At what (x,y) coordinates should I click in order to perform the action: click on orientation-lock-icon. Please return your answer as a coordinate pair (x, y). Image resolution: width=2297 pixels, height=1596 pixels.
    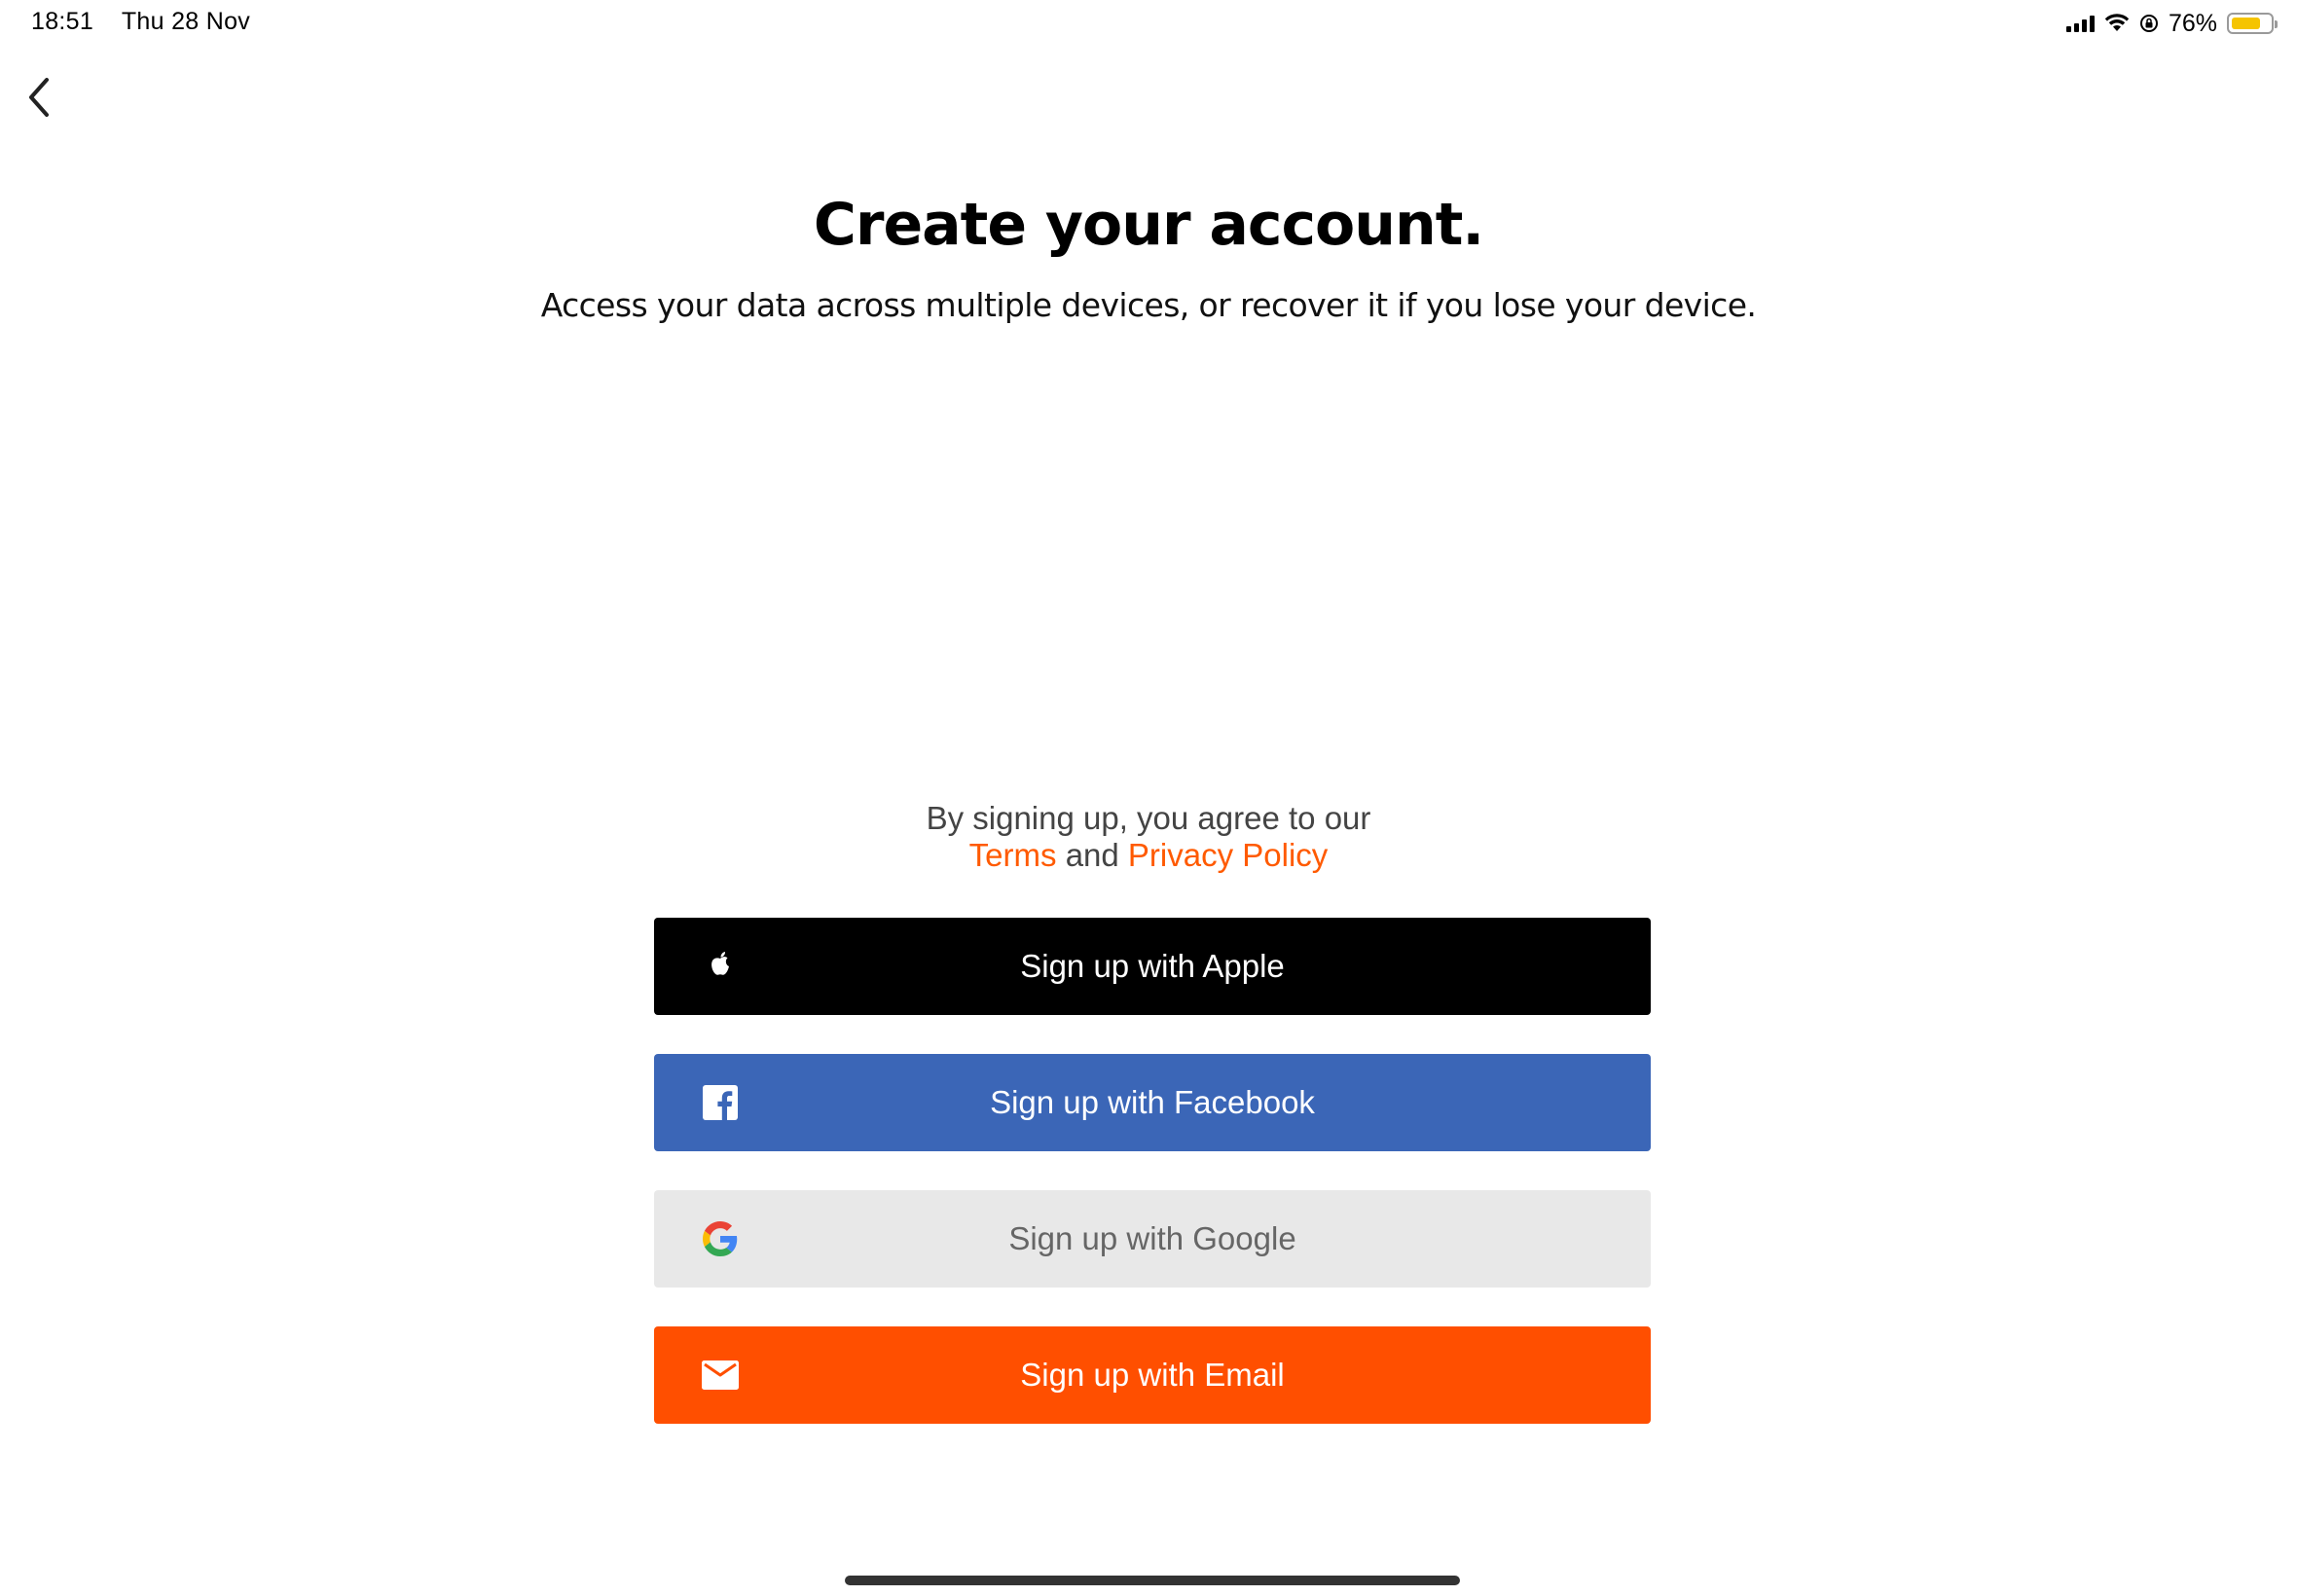
    Looking at the image, I should click on (2148, 23).